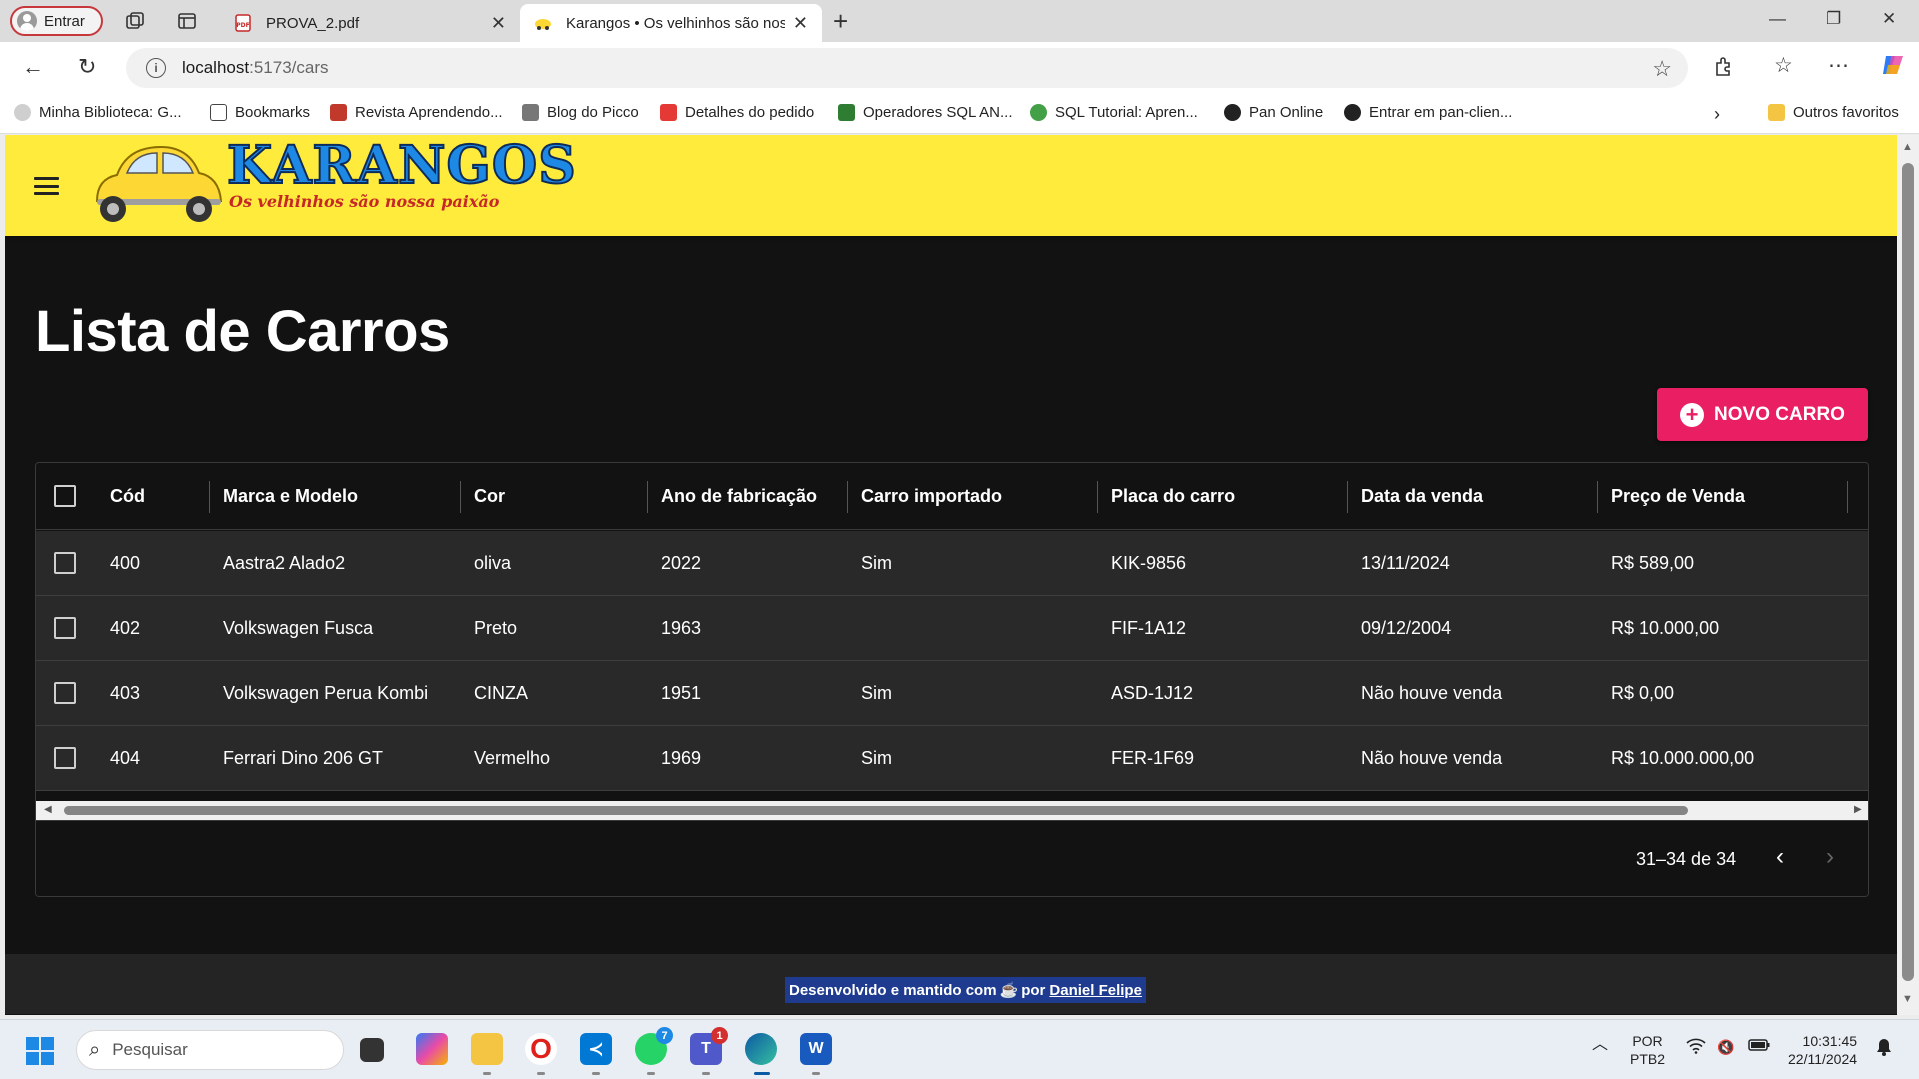 The width and height of the screenshot is (1919, 1079). Describe the element at coordinates (156, 68) in the screenshot. I see `site-info-icon: i` at that location.